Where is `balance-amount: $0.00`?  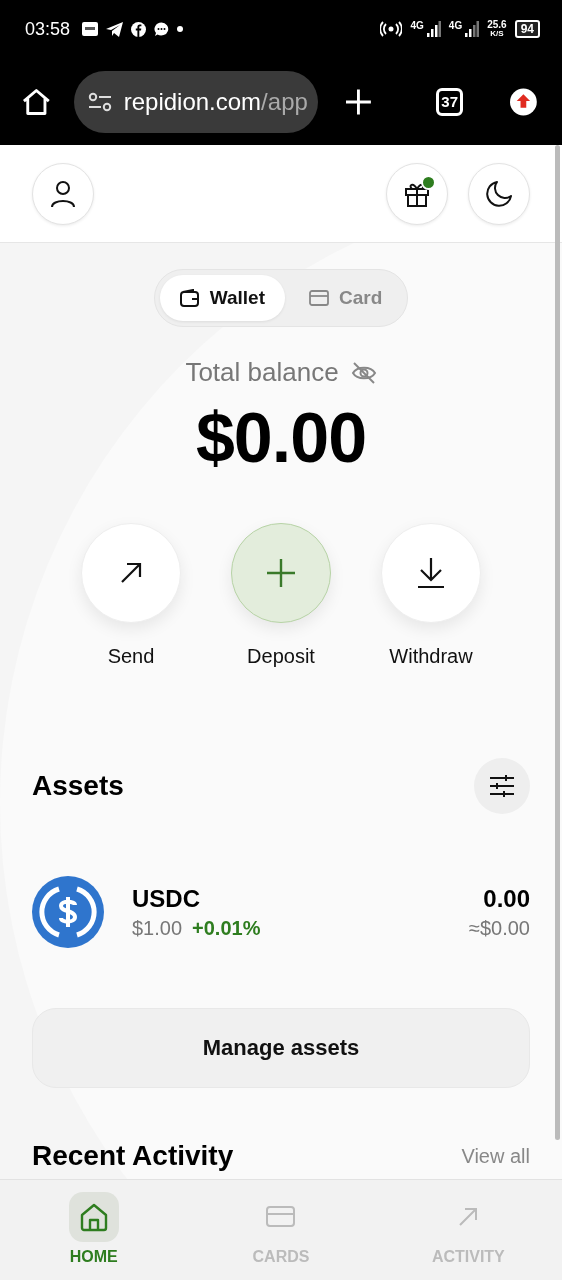 balance-amount: $0.00 is located at coordinates (281, 438).